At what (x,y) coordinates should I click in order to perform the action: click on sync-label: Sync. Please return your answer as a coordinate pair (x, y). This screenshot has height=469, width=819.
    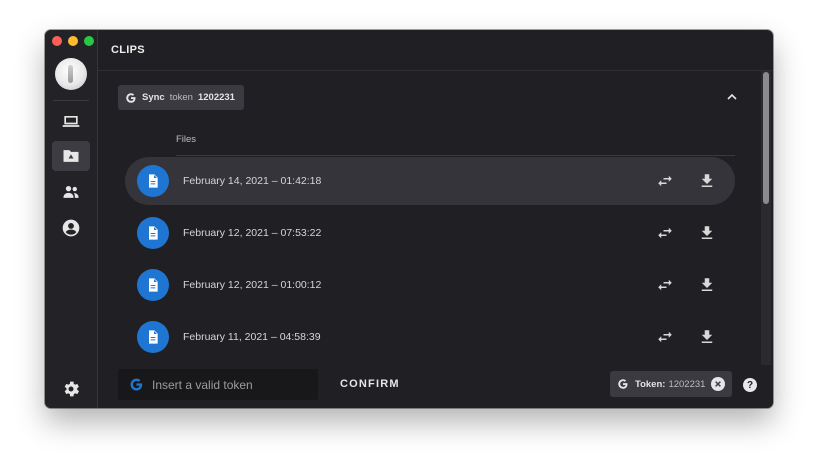
    Looking at the image, I should click on (153, 97).